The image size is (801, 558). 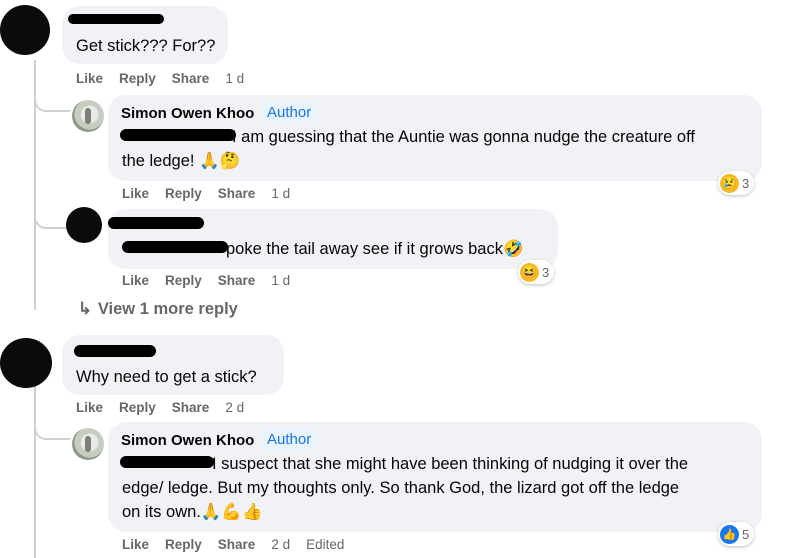 What do you see at coordinates (35, 469) in the screenshot?
I see `thread-line` at bounding box center [35, 469].